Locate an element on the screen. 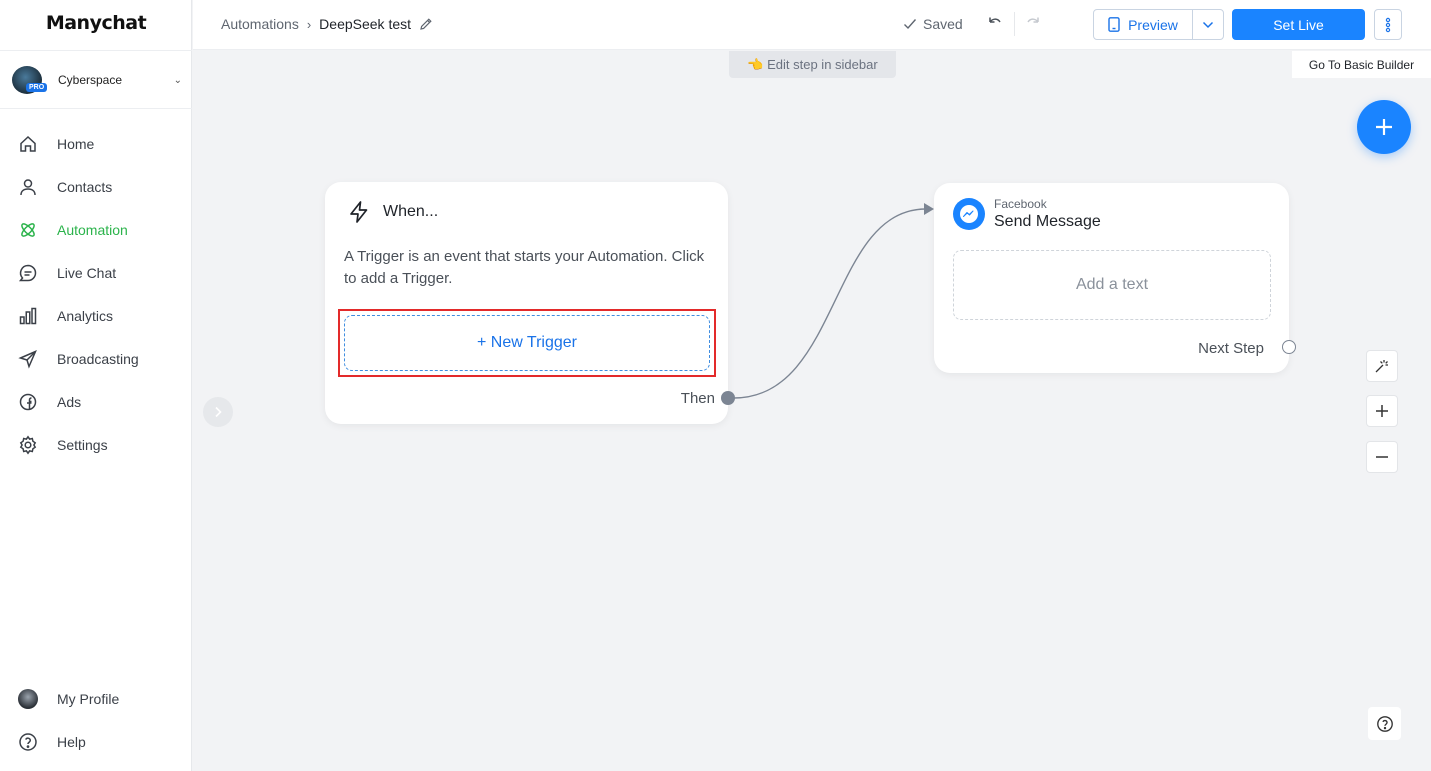 This screenshot has height=771, width=1431. sidebar-item-label: Home is located at coordinates (76, 144).